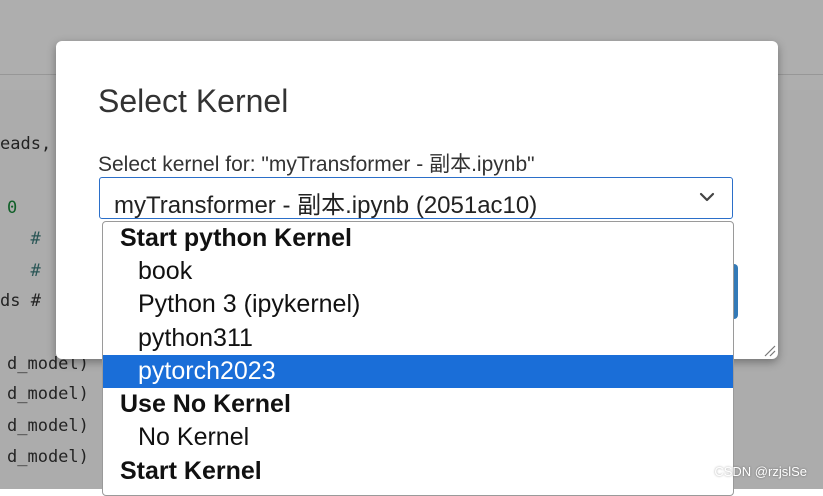 The height and width of the screenshot is (496, 823). I want to click on watermark: CSDN @rzjslSe, so click(760, 471).